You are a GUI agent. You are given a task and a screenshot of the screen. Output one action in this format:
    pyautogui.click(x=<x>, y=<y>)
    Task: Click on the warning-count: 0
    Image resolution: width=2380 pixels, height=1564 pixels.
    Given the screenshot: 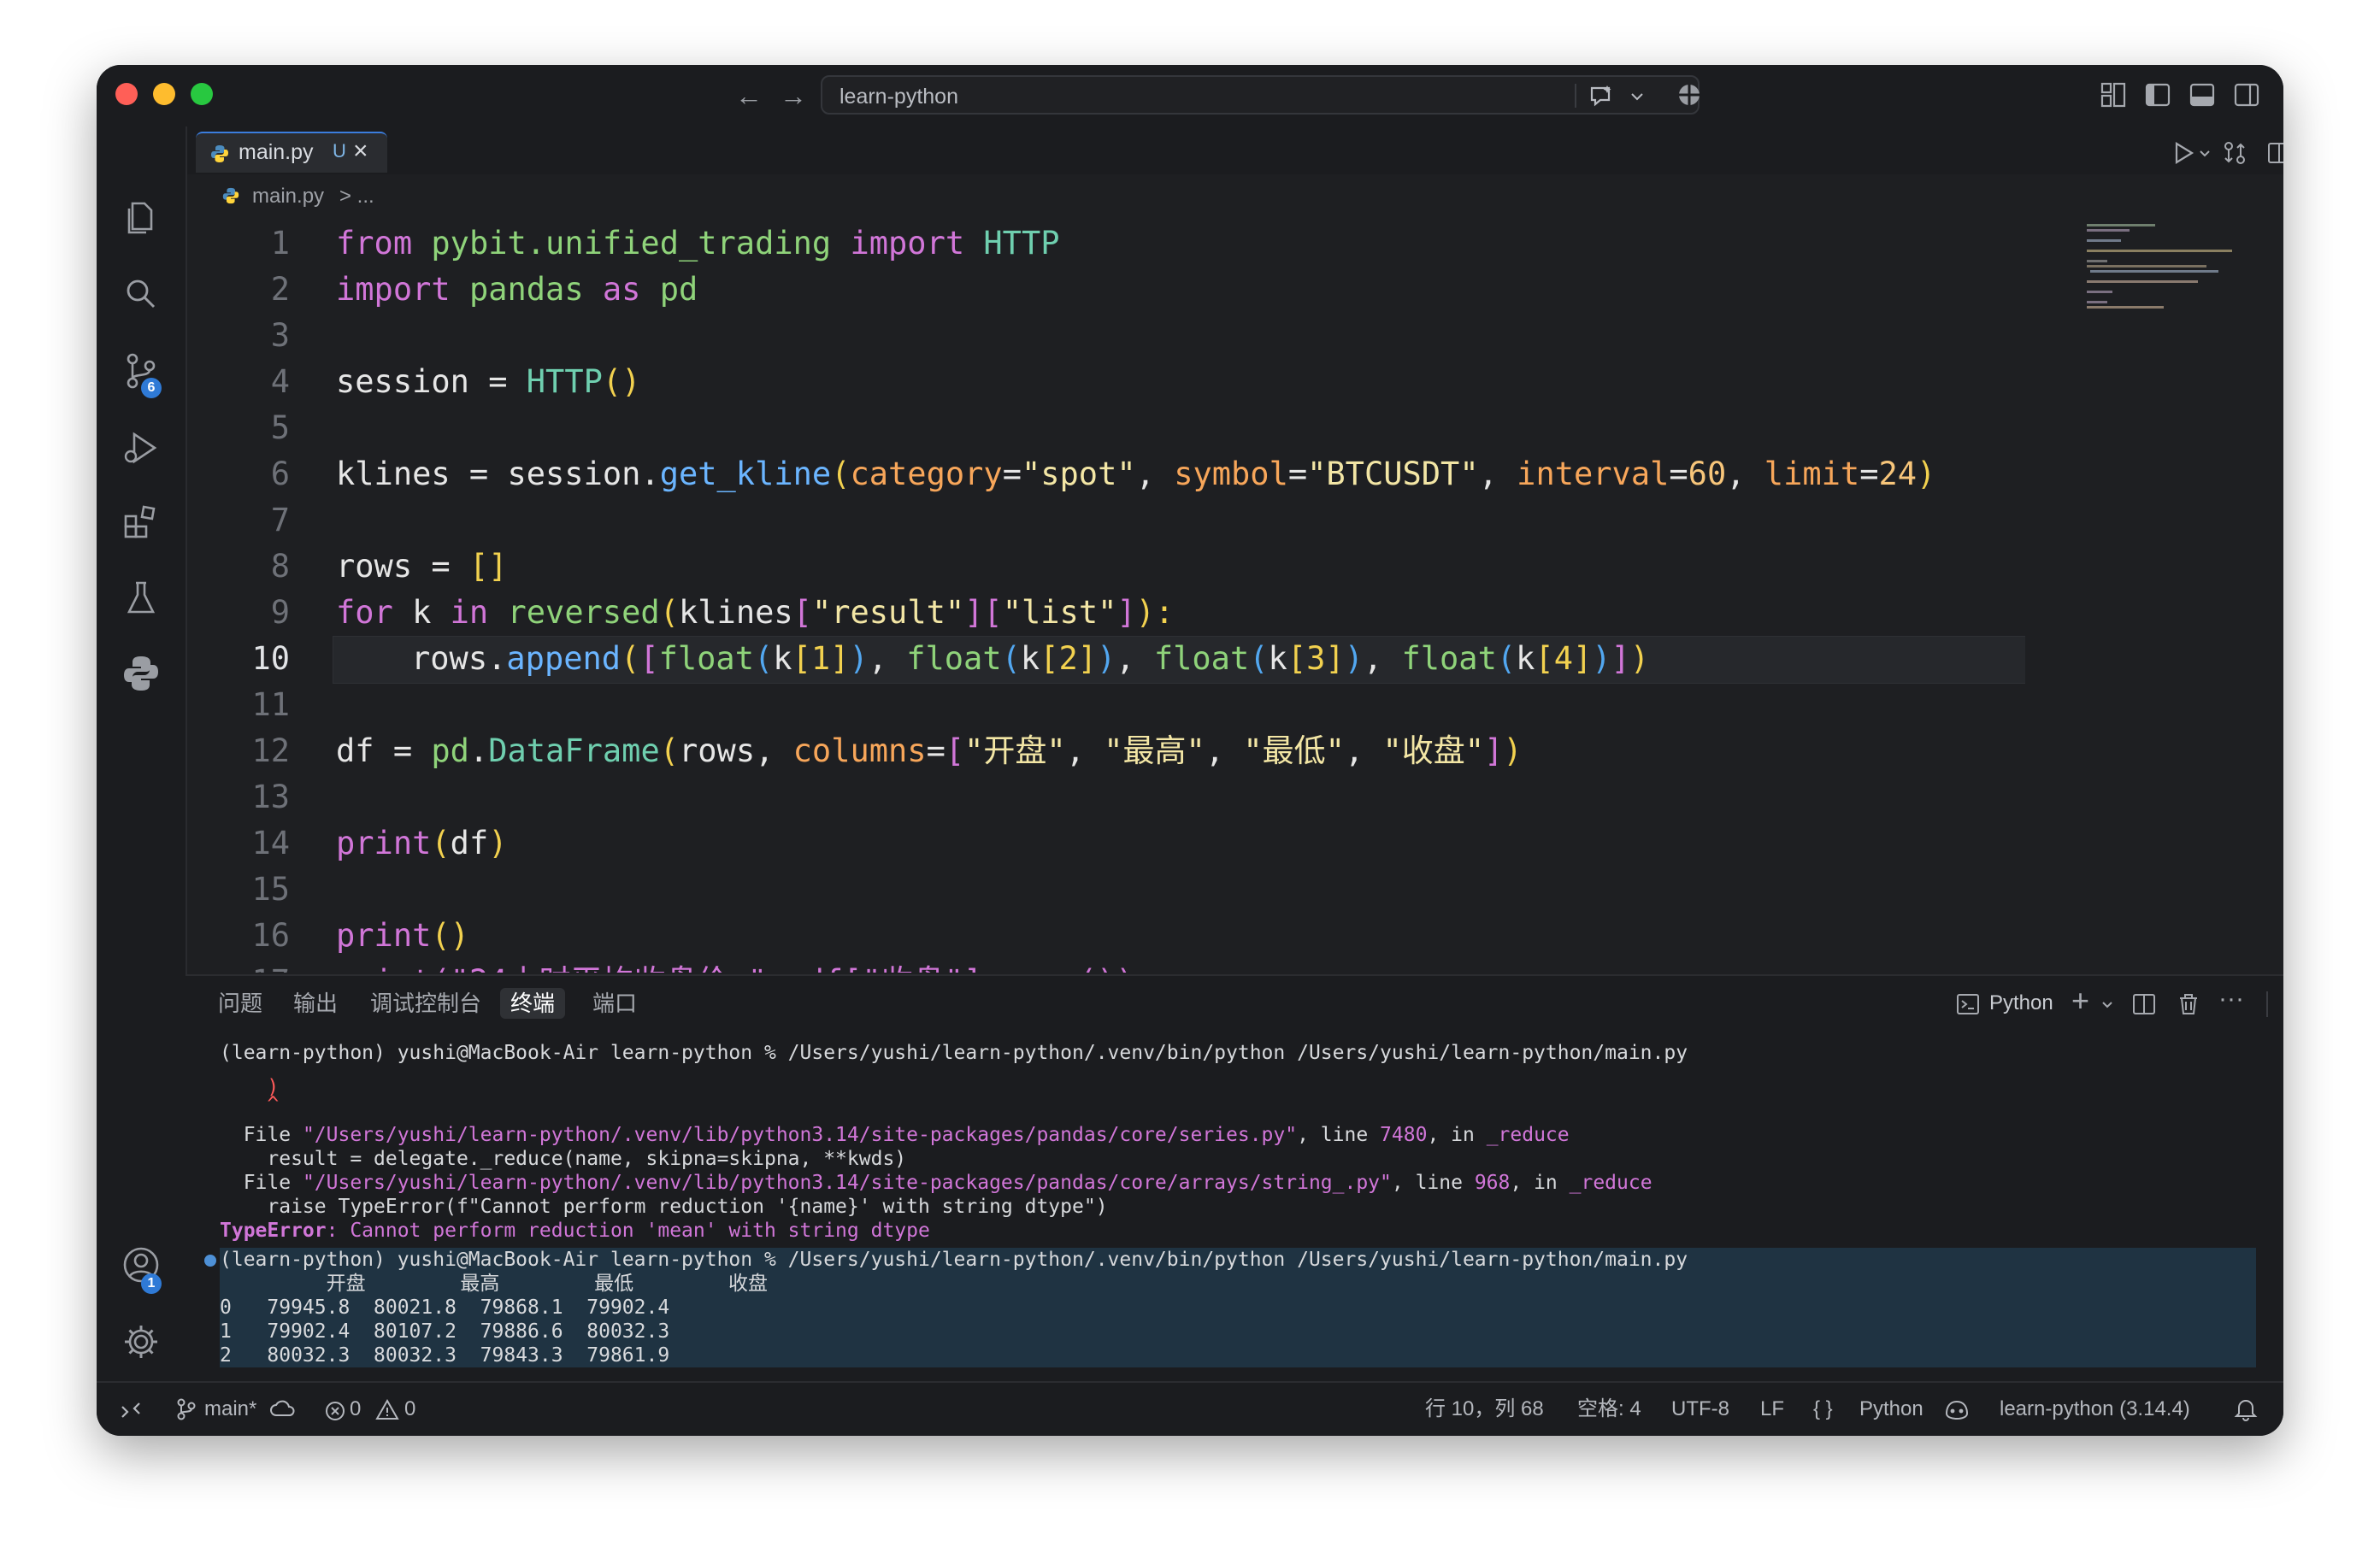 What is the action you would take?
    pyautogui.click(x=410, y=1409)
    